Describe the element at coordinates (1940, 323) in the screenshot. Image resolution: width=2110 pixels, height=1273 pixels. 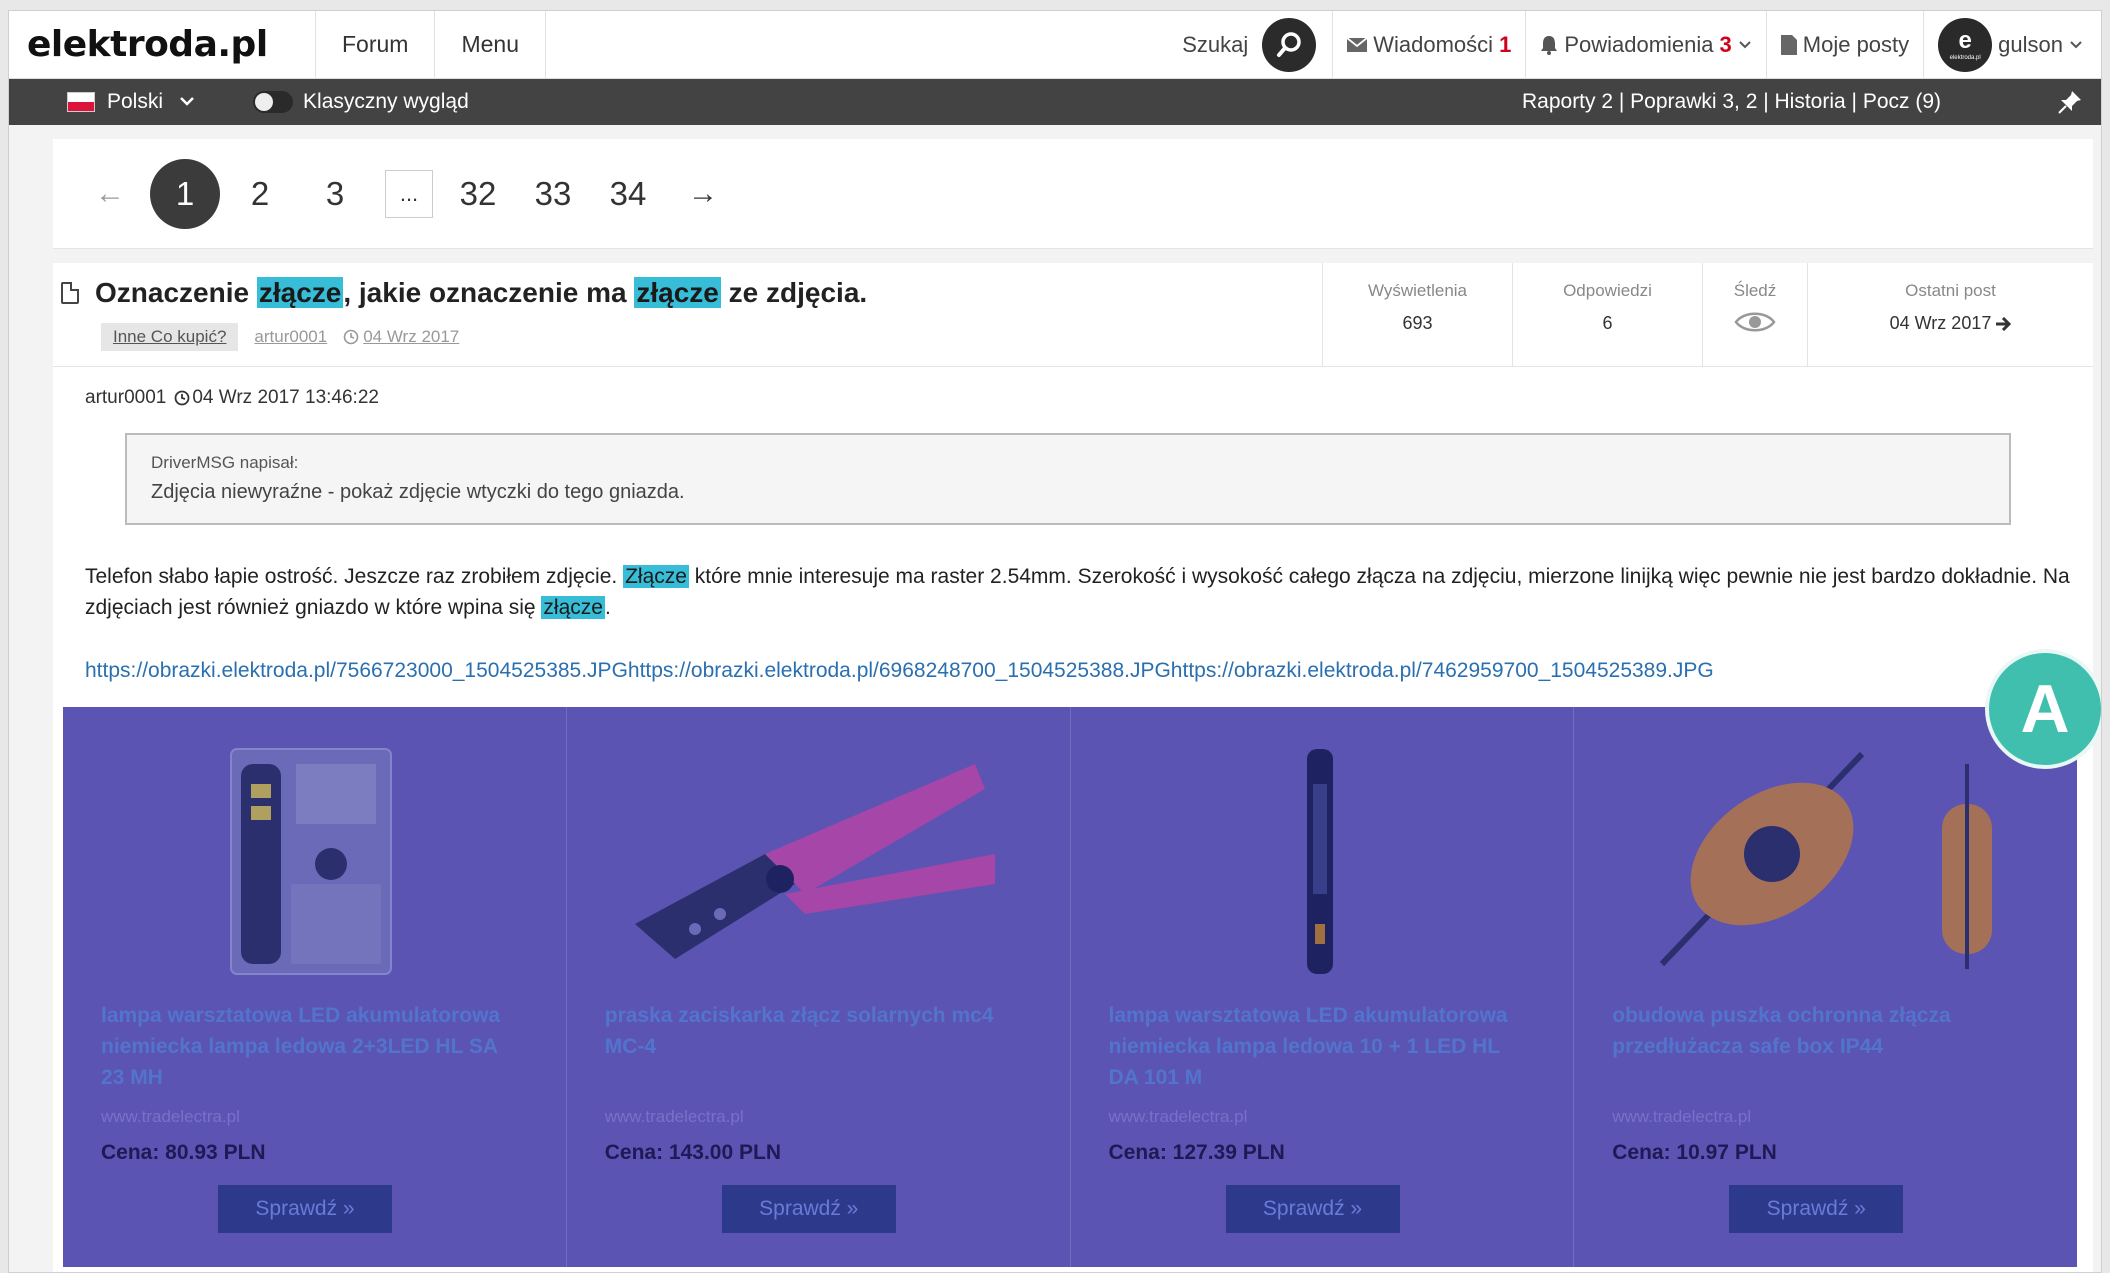
I see `last-post-date: 04 Wrz 2017` at that location.